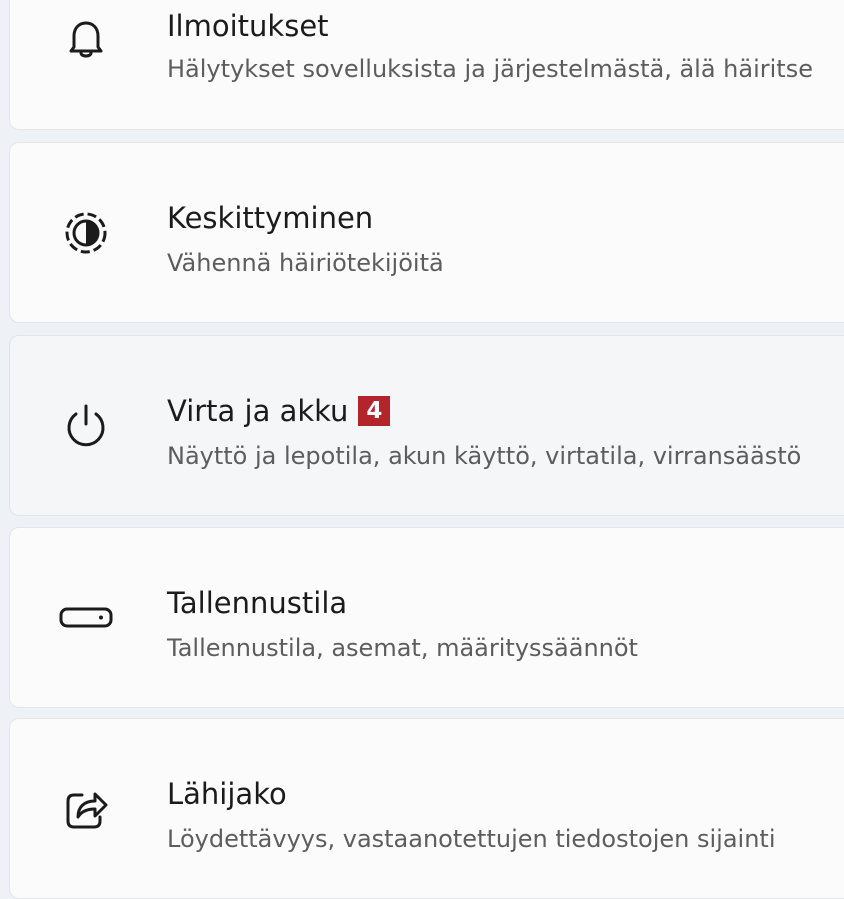 The image size is (844, 899). What do you see at coordinates (270, 218) in the screenshot?
I see `settings-item-title: Keskittyminen` at bounding box center [270, 218].